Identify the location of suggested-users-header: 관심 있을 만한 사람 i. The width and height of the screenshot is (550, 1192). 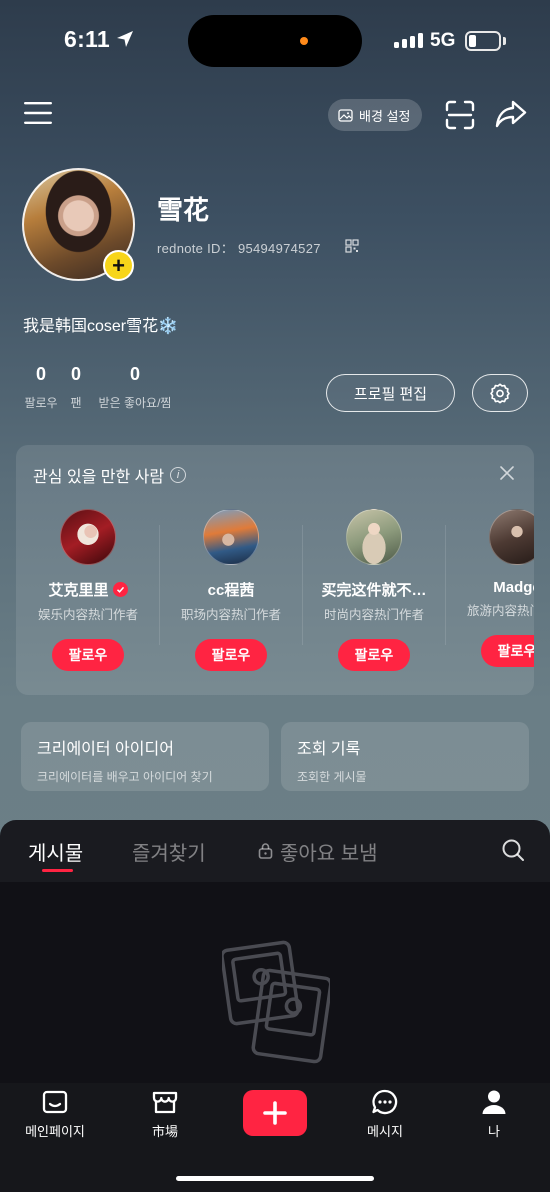
(110, 475).